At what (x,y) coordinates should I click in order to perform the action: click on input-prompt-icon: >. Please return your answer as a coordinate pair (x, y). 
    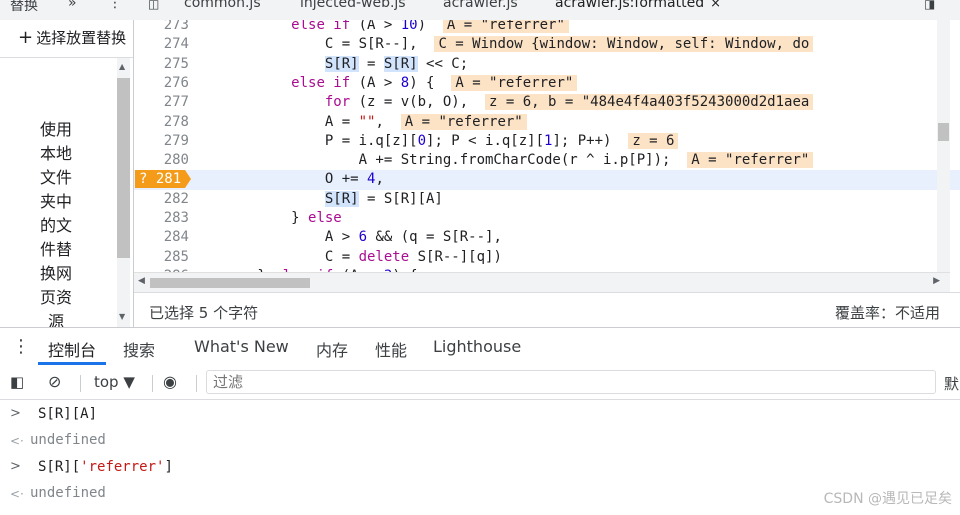
    Looking at the image, I should click on (15, 413).